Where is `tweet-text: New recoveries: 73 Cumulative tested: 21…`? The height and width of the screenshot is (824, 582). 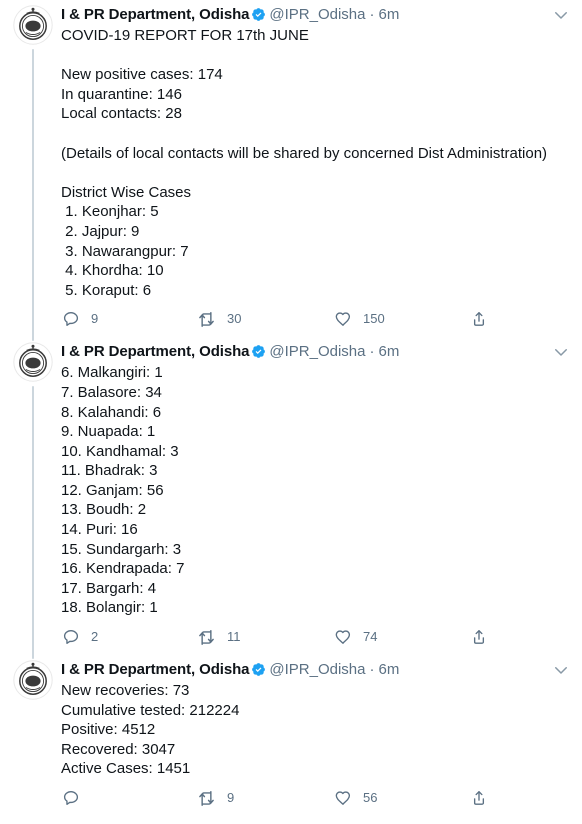
tweet-text: New recoveries: 73 Cumulative tested: 21… is located at coordinates (150, 730).